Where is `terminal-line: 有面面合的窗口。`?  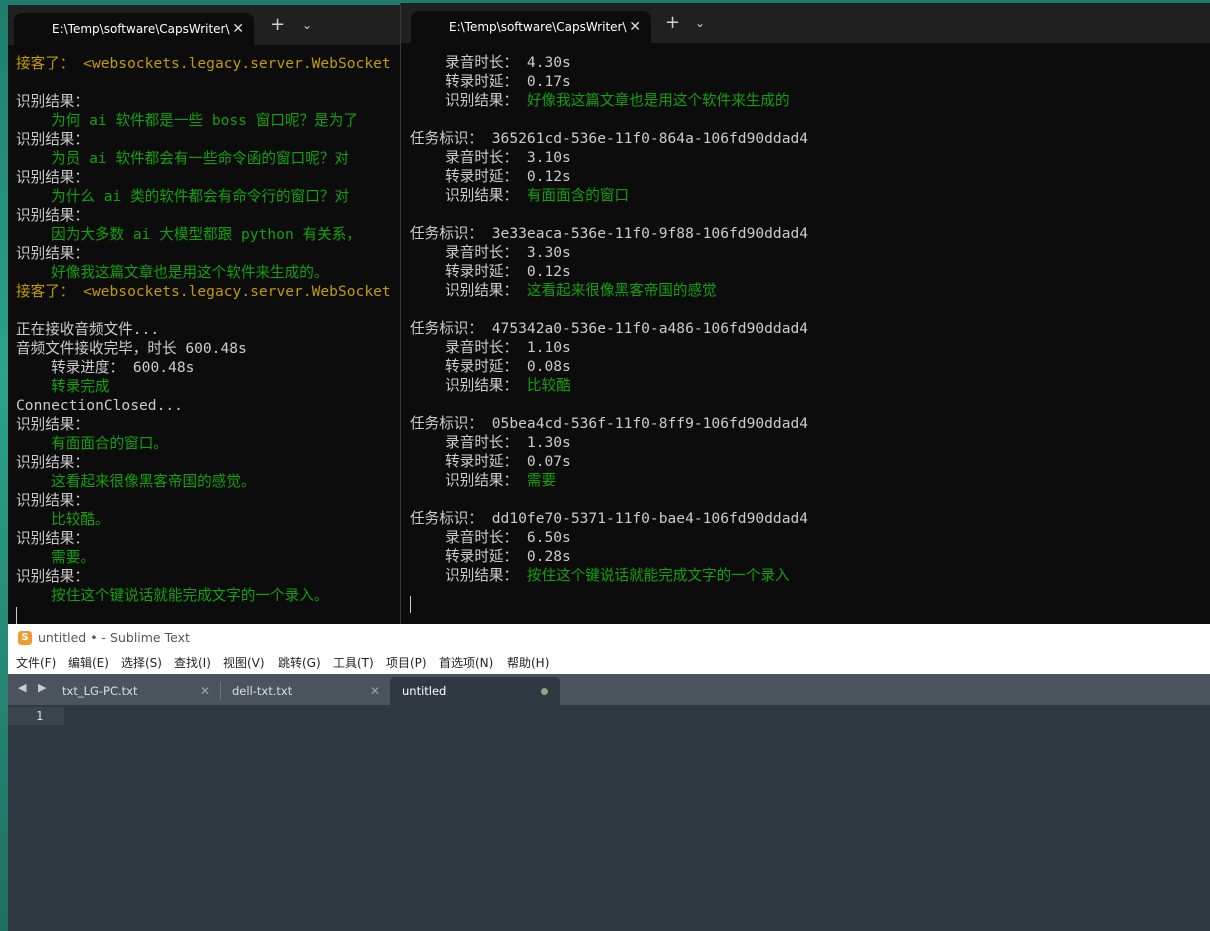
terminal-line: 有面面合的窗口。 is located at coordinates (92, 443).